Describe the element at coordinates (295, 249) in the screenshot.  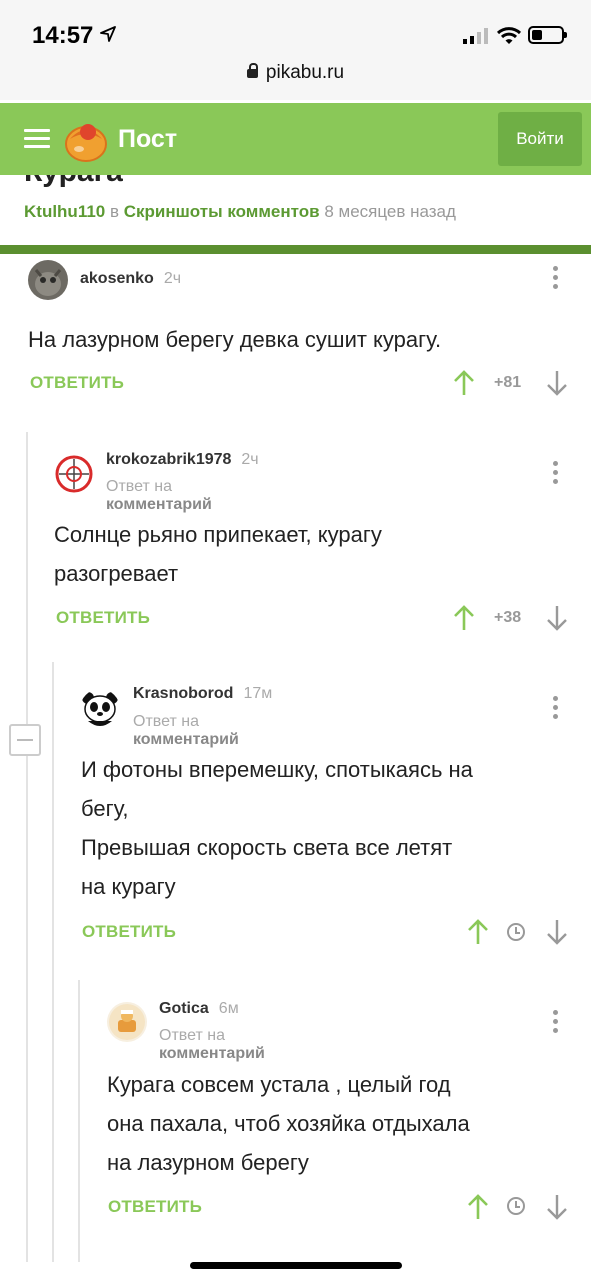
I see `header-divider` at that location.